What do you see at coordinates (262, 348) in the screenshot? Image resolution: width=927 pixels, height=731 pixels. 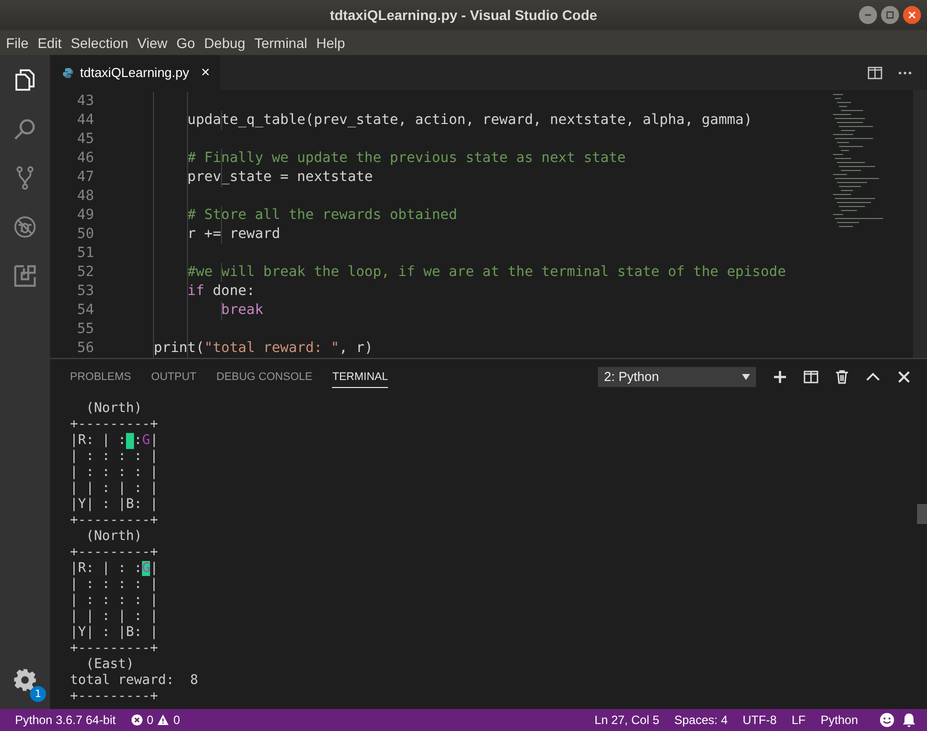 I see `code-line: print("total reward: ", r)` at bounding box center [262, 348].